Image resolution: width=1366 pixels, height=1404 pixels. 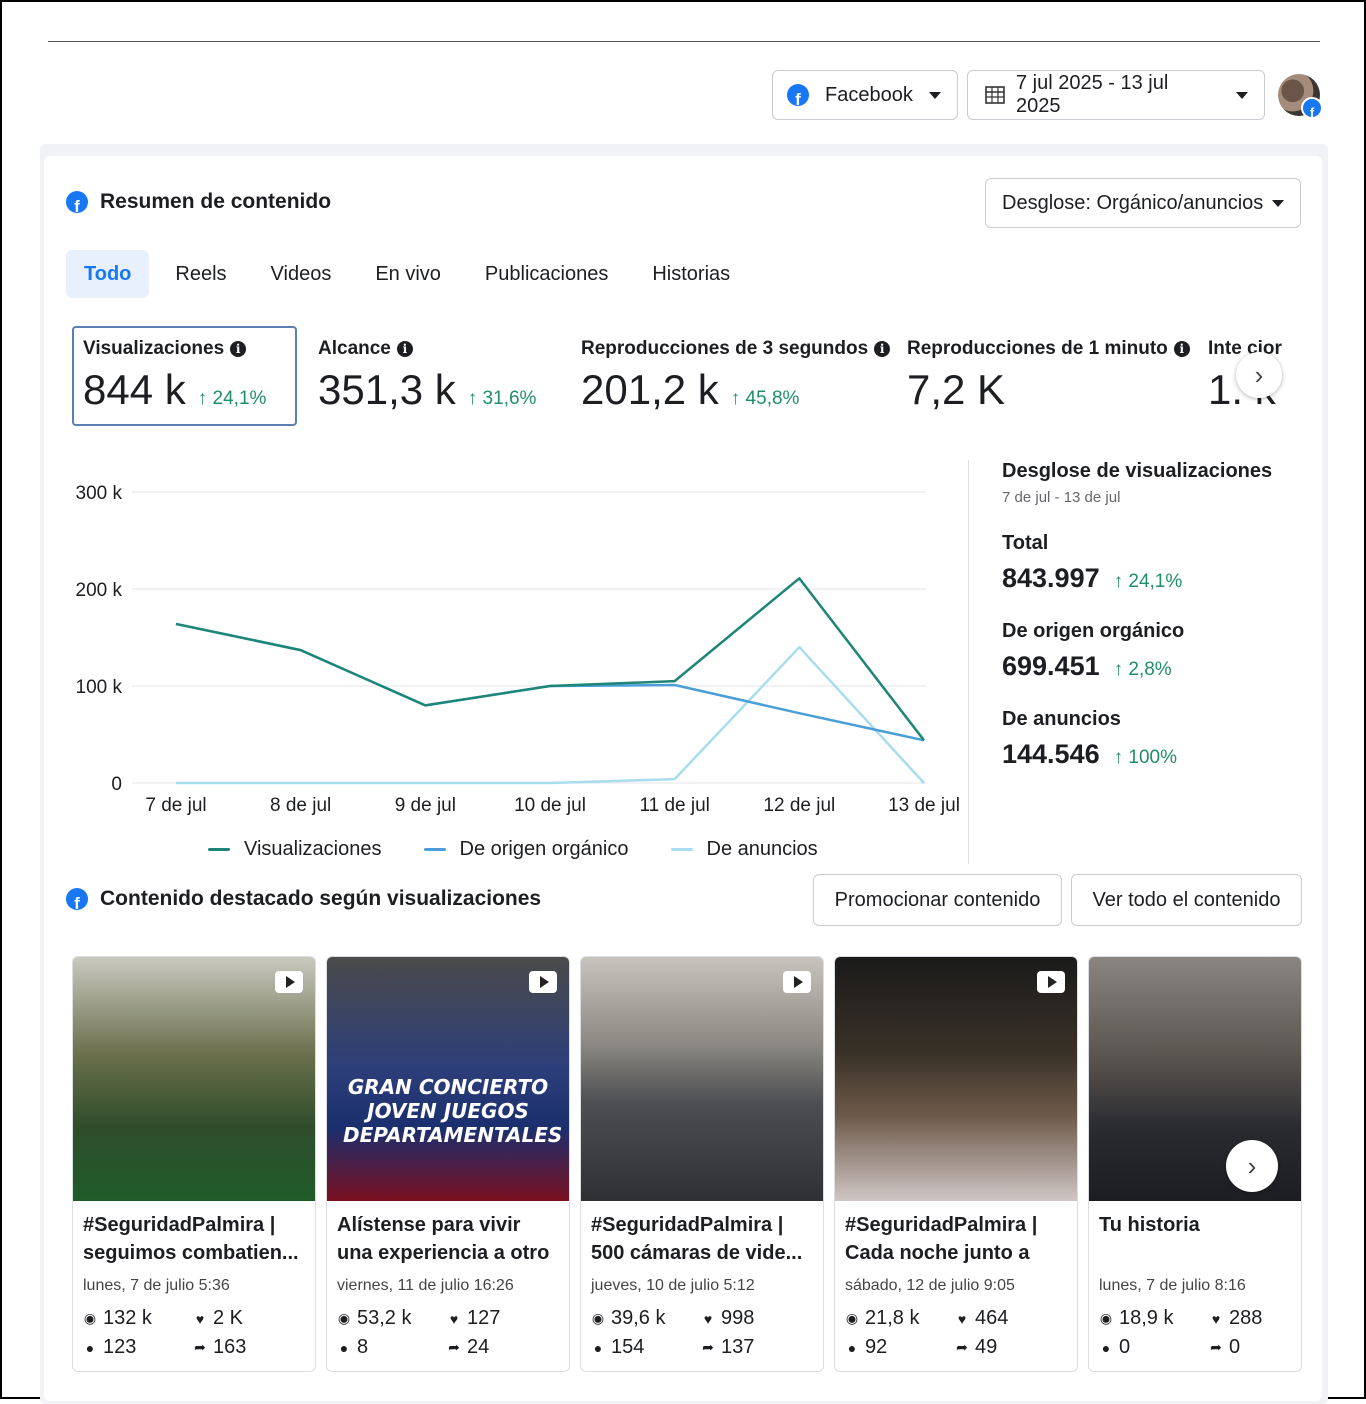 What do you see at coordinates (1010, 1318) in the screenshot?
I see `post-likes: ♥ 464` at bounding box center [1010, 1318].